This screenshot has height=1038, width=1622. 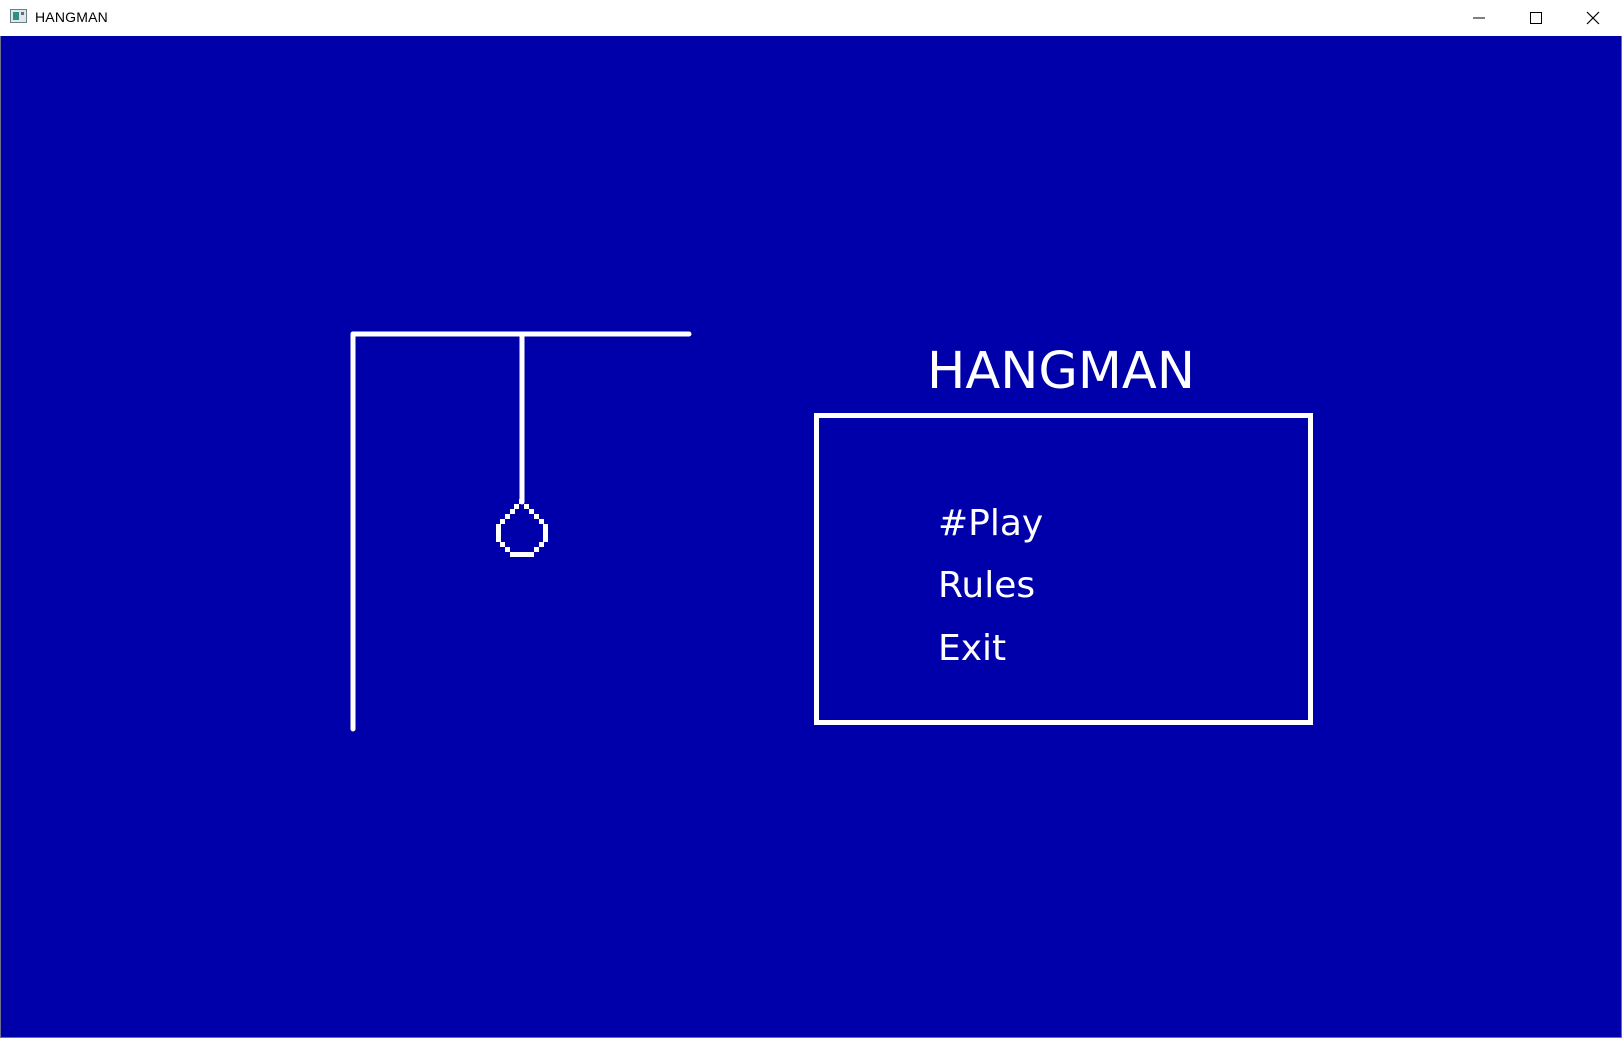 I want to click on window-title: HANGMAN, so click(x=71, y=17).